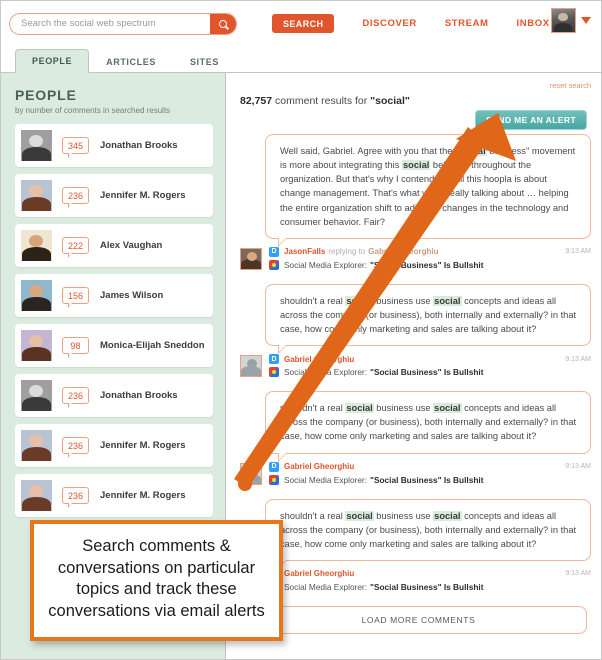 The height and width of the screenshot is (660, 602). Describe the element at coordinates (321, 101) in the screenshot. I see `results-label: comment results for` at that location.